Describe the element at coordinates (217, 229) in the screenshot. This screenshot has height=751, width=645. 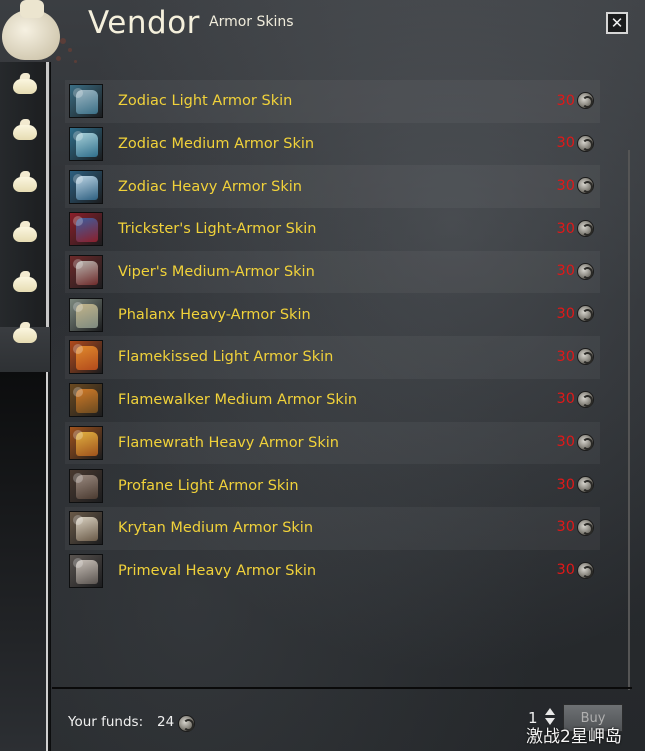
I see `item-name: Trickster's Light-Armor Skin` at that location.